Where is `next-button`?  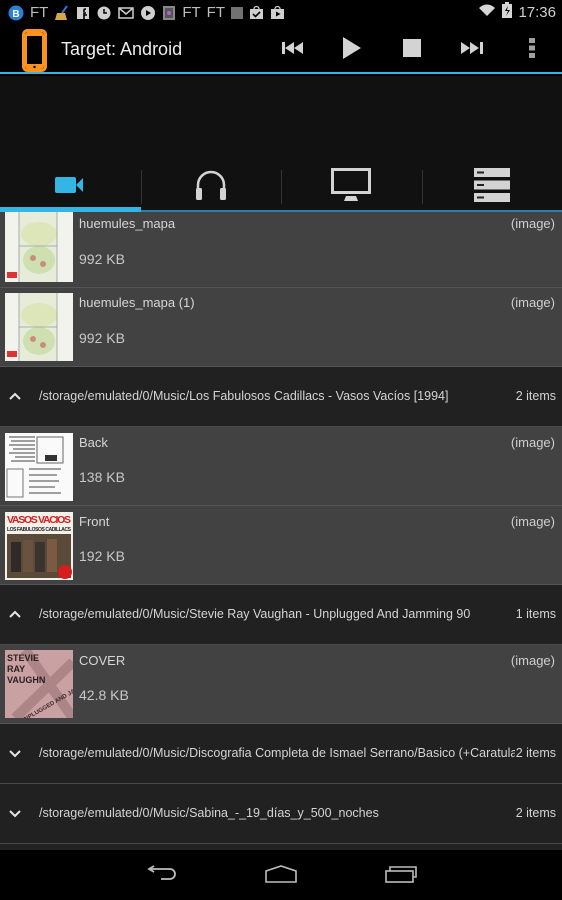 next-button is located at coordinates (472, 50).